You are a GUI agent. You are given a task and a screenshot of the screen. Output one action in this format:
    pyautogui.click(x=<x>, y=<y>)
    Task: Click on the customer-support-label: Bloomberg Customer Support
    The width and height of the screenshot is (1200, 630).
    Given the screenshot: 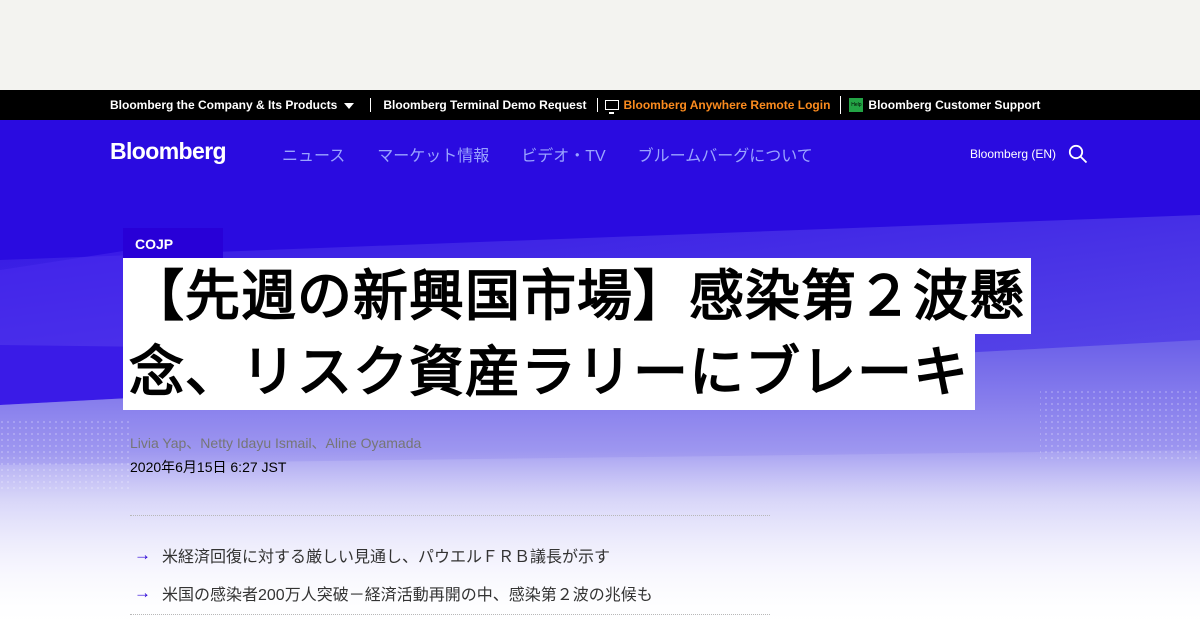 What is the action you would take?
    pyautogui.click(x=954, y=105)
    